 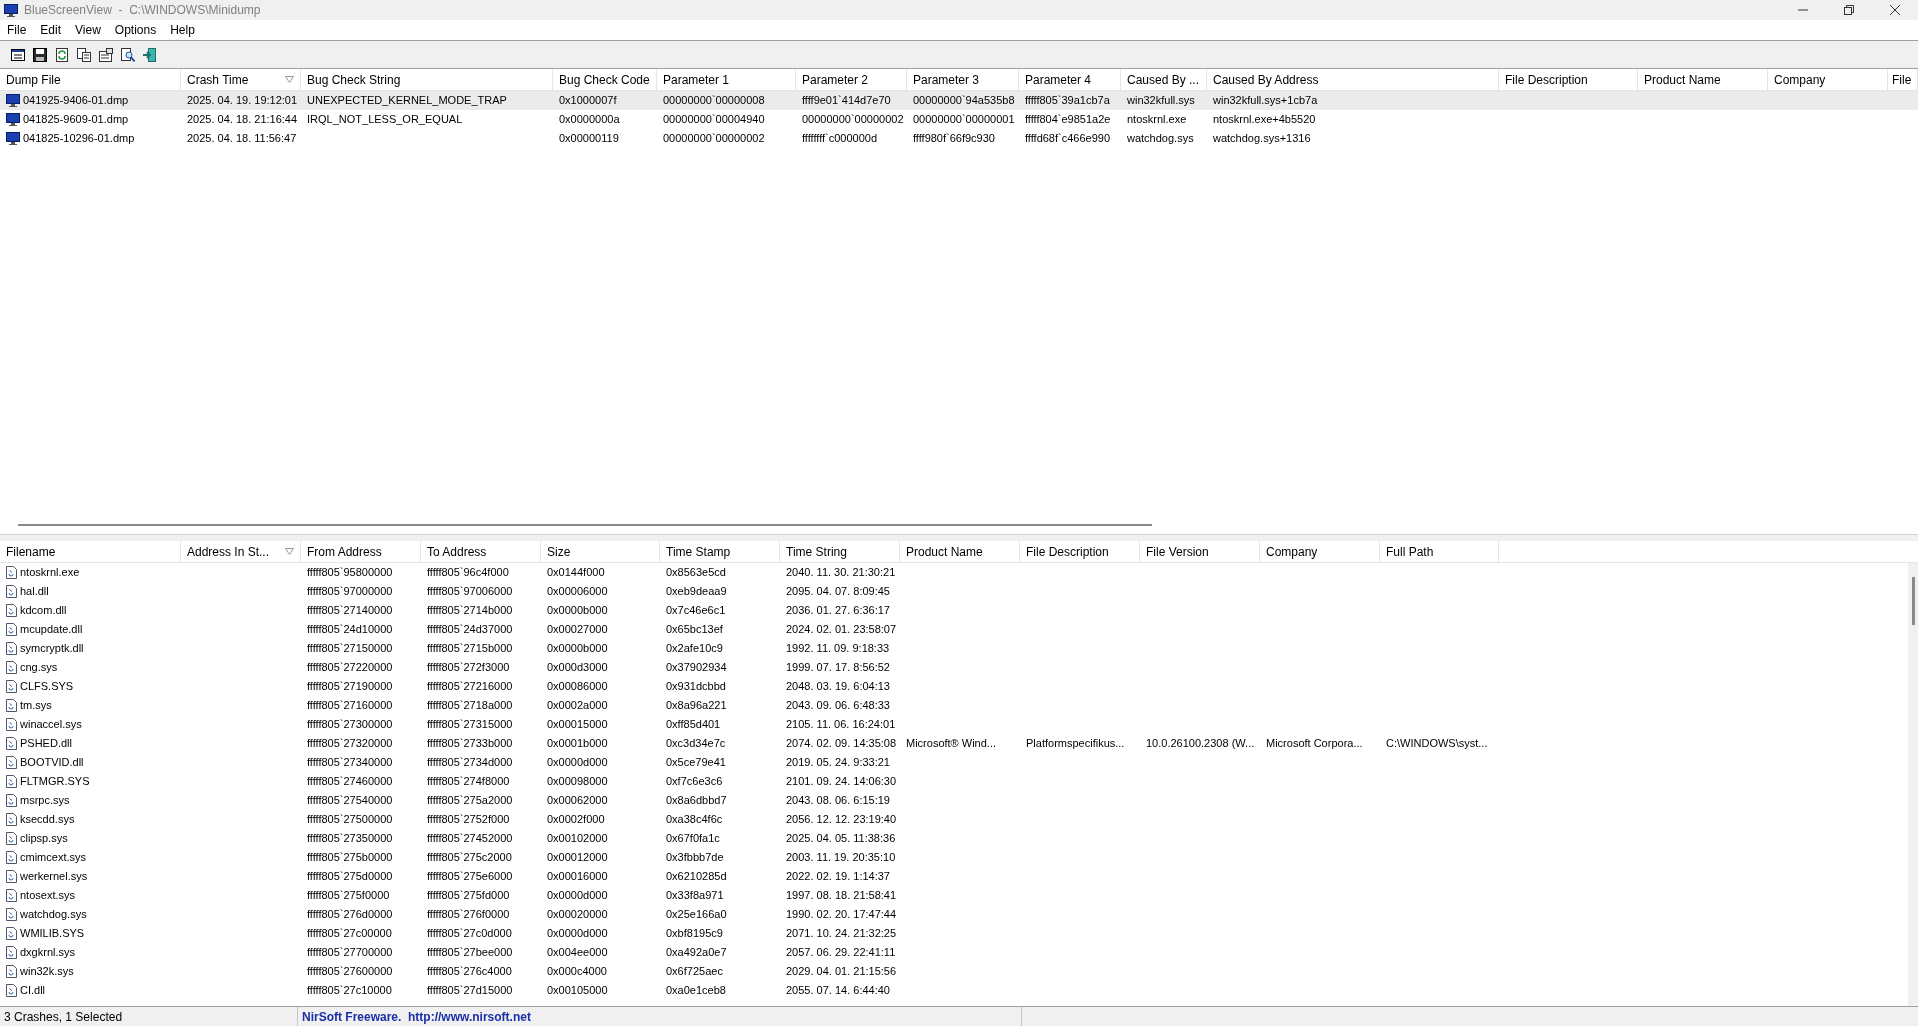 I want to click on file-name: cmimcext.sys, so click(x=53, y=857).